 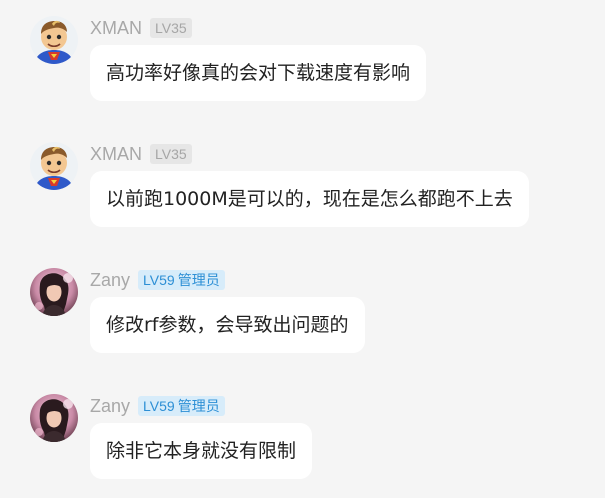 I want to click on message-bubble: 高功率好像真的会对下载速度有影响, so click(x=258, y=73).